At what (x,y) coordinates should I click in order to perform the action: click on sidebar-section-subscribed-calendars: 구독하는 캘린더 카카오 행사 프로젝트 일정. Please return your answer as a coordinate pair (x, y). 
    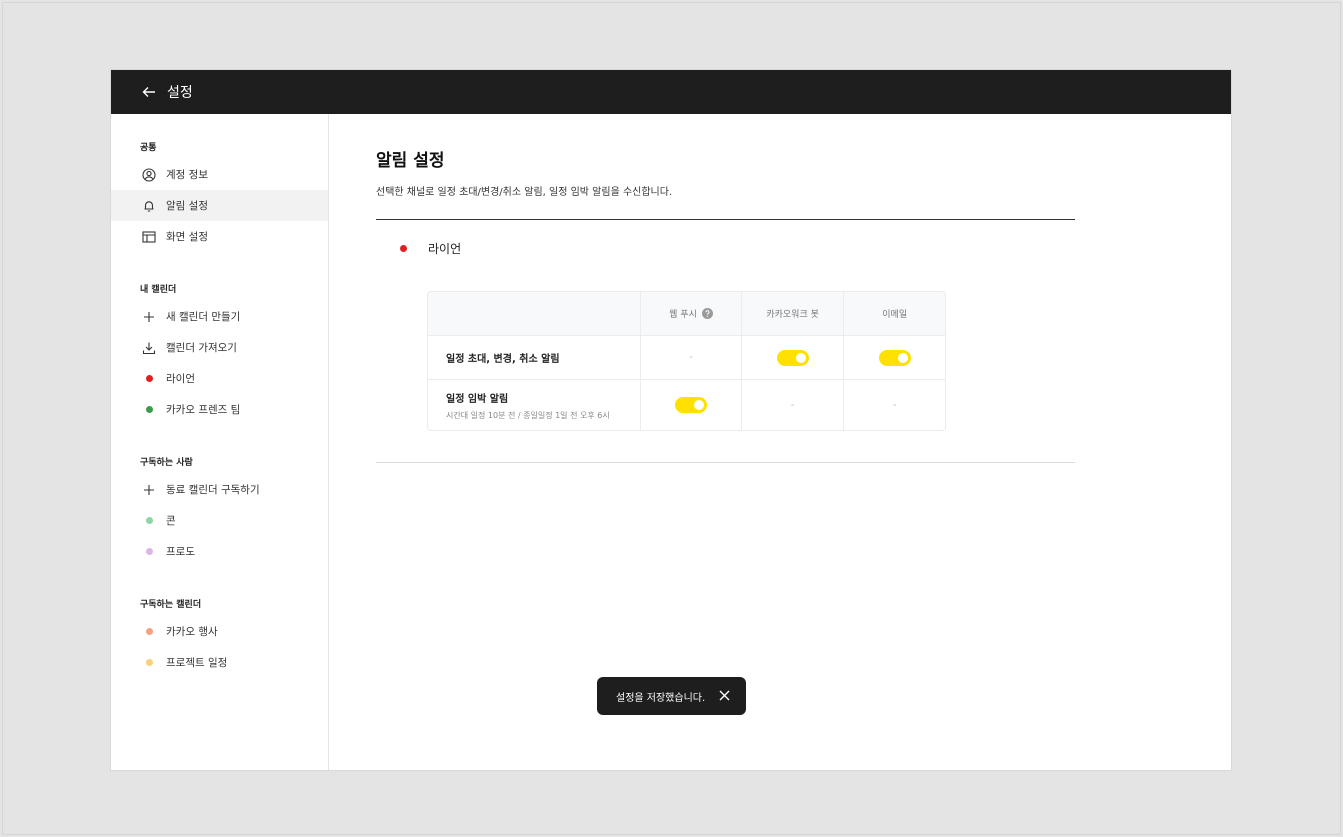
    Looking at the image, I should click on (219, 637).